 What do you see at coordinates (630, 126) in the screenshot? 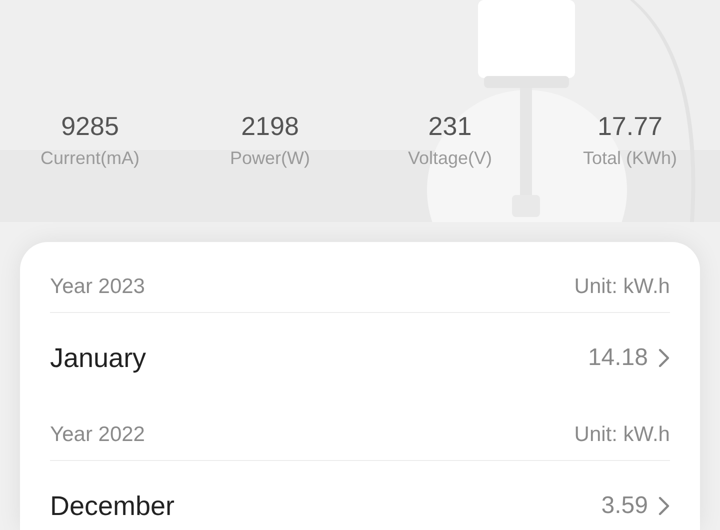
I see `stat-value: 17.77` at bounding box center [630, 126].